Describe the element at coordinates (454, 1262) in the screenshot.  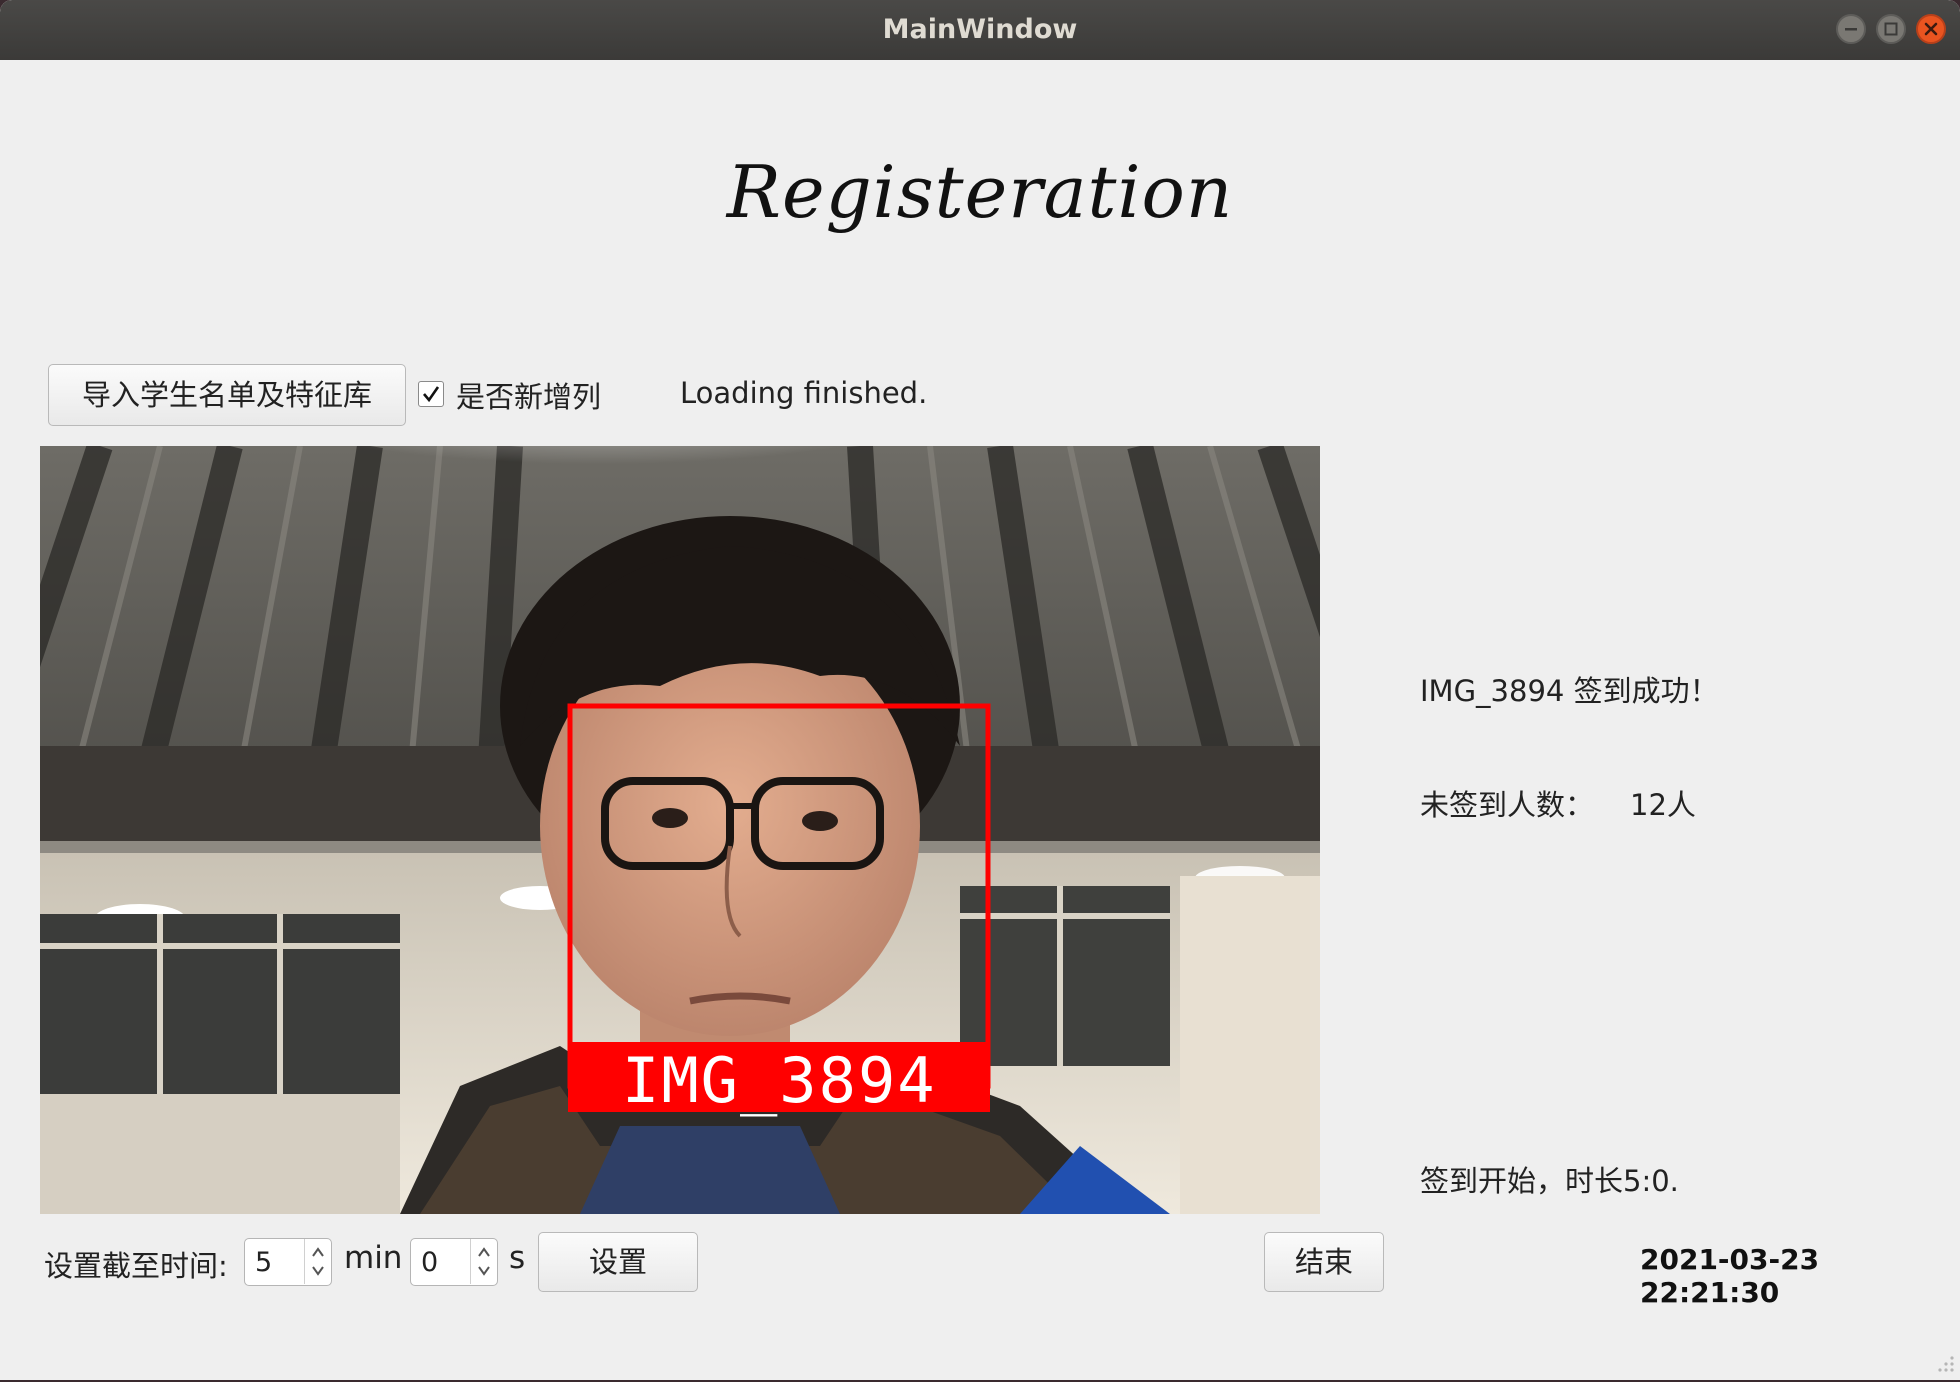
I see `seconds-spinbox: 0` at that location.